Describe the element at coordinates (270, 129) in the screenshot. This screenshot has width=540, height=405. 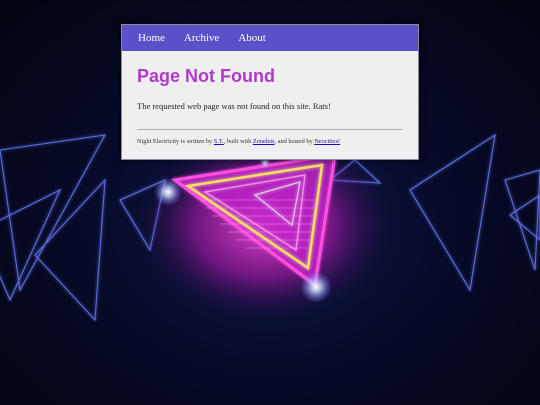
I see `footer-divider` at that location.